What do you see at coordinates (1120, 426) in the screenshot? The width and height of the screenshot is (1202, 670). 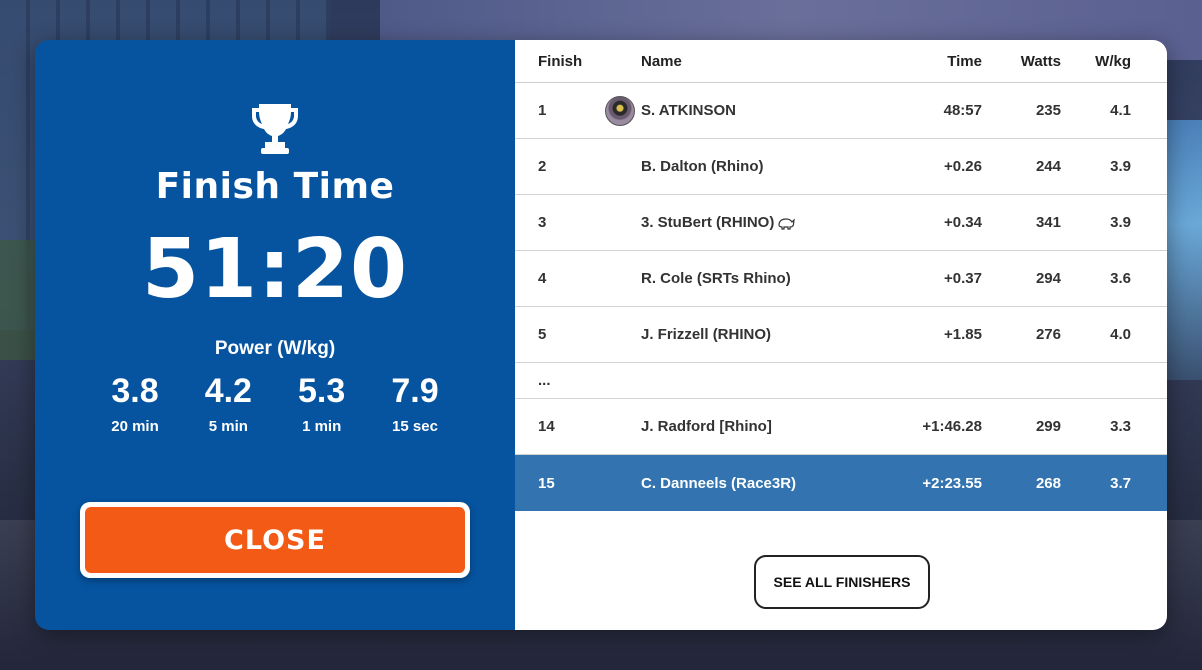 I see `row-wkg: 3.3` at bounding box center [1120, 426].